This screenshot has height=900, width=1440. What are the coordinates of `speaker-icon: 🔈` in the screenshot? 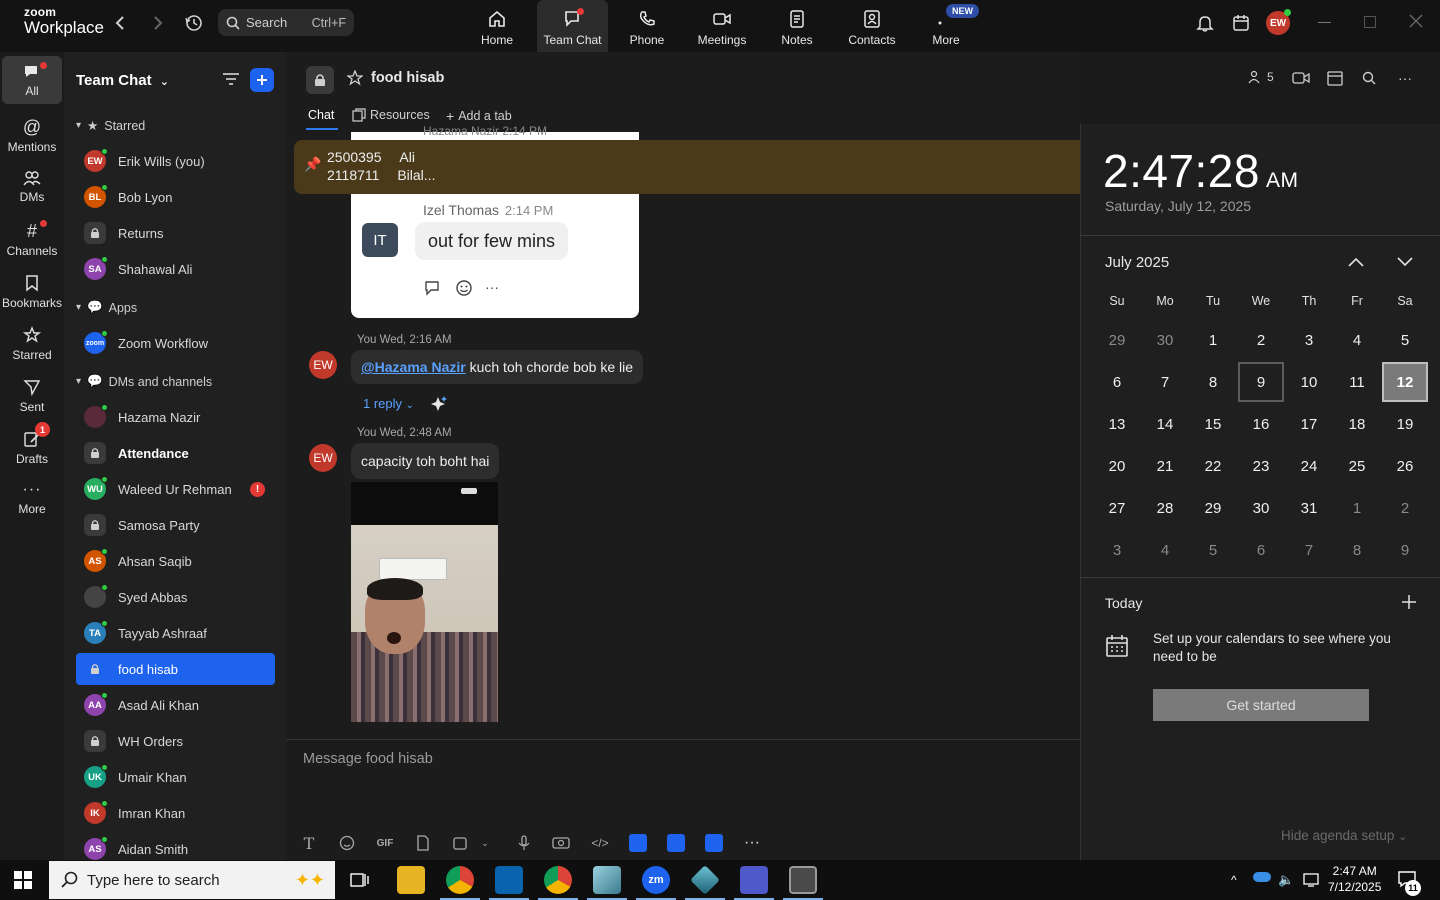 It's located at (1286, 880).